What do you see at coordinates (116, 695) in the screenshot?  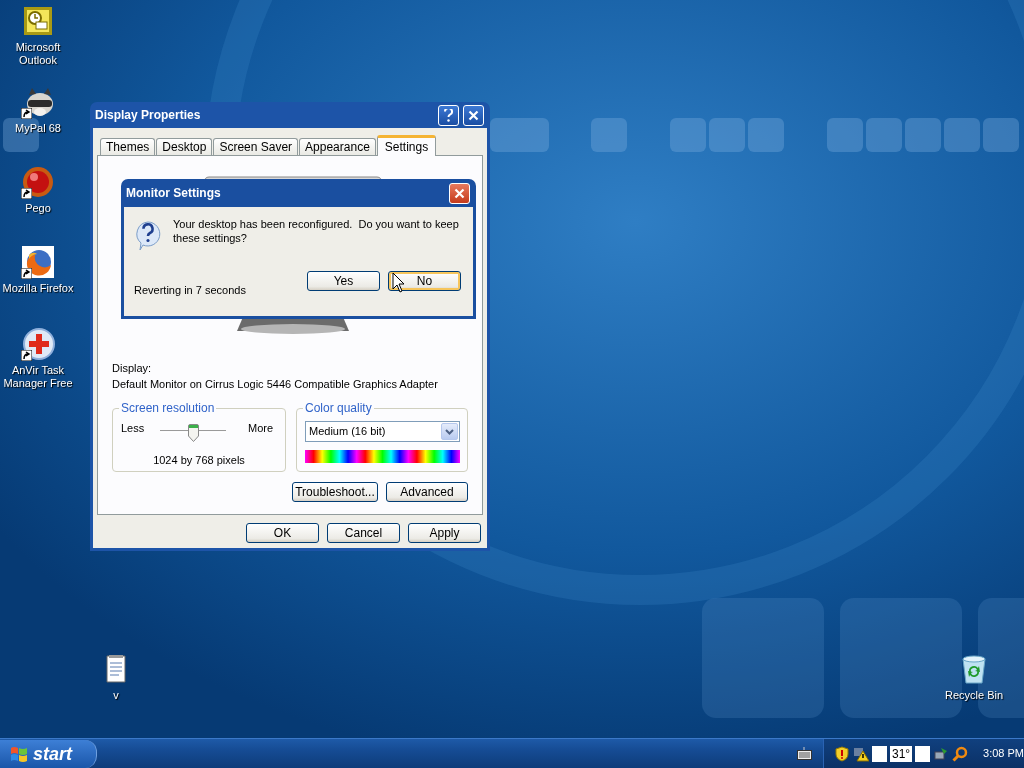 I see `icon-label: v` at bounding box center [116, 695].